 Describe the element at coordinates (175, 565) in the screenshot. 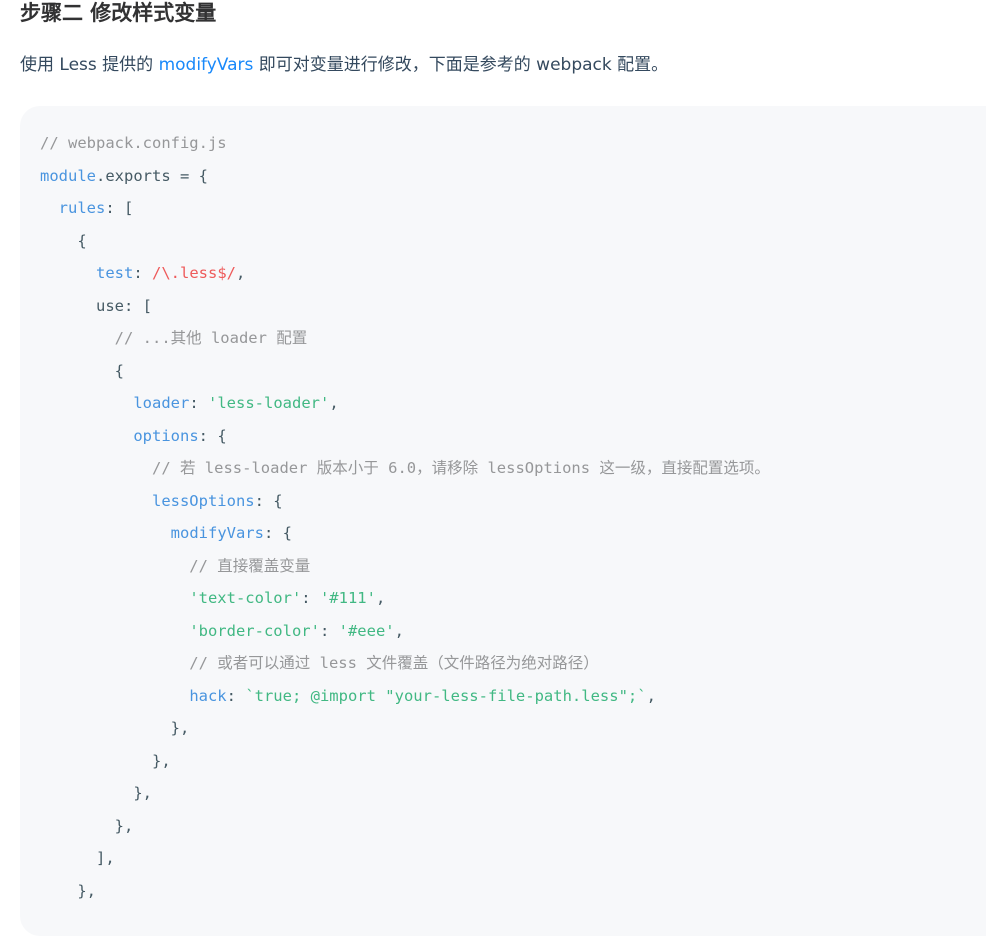

I see `code-comment: // 直接覆盖变量` at that location.